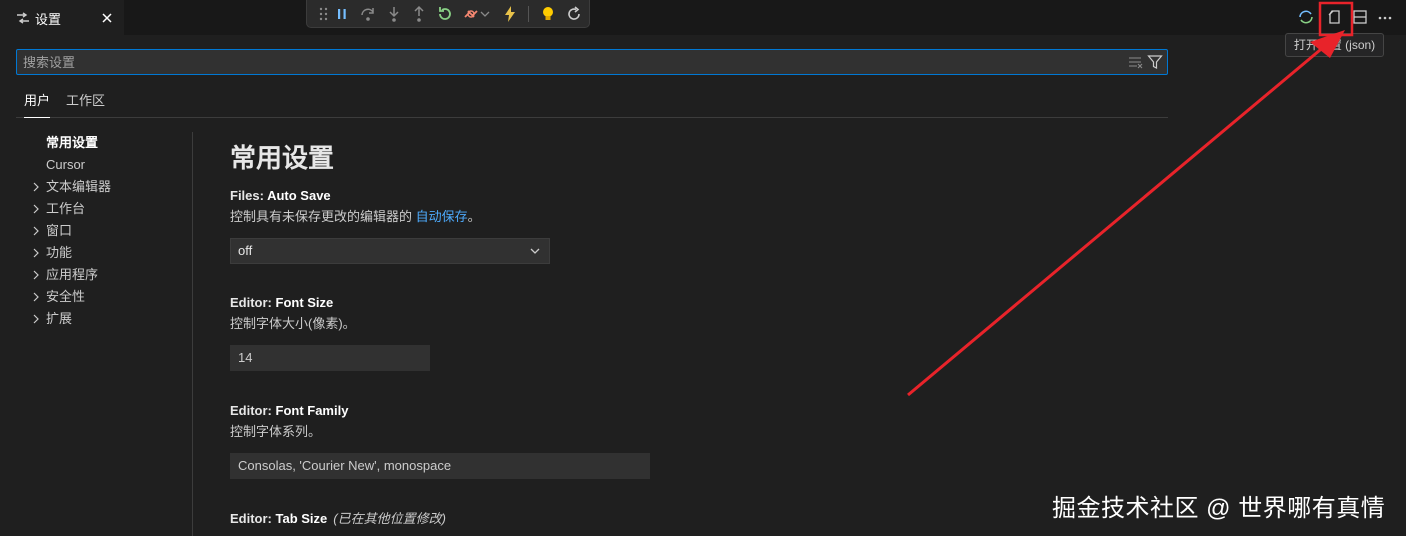 This screenshot has width=1406, height=536. I want to click on step-into-icon, so click(394, 14).